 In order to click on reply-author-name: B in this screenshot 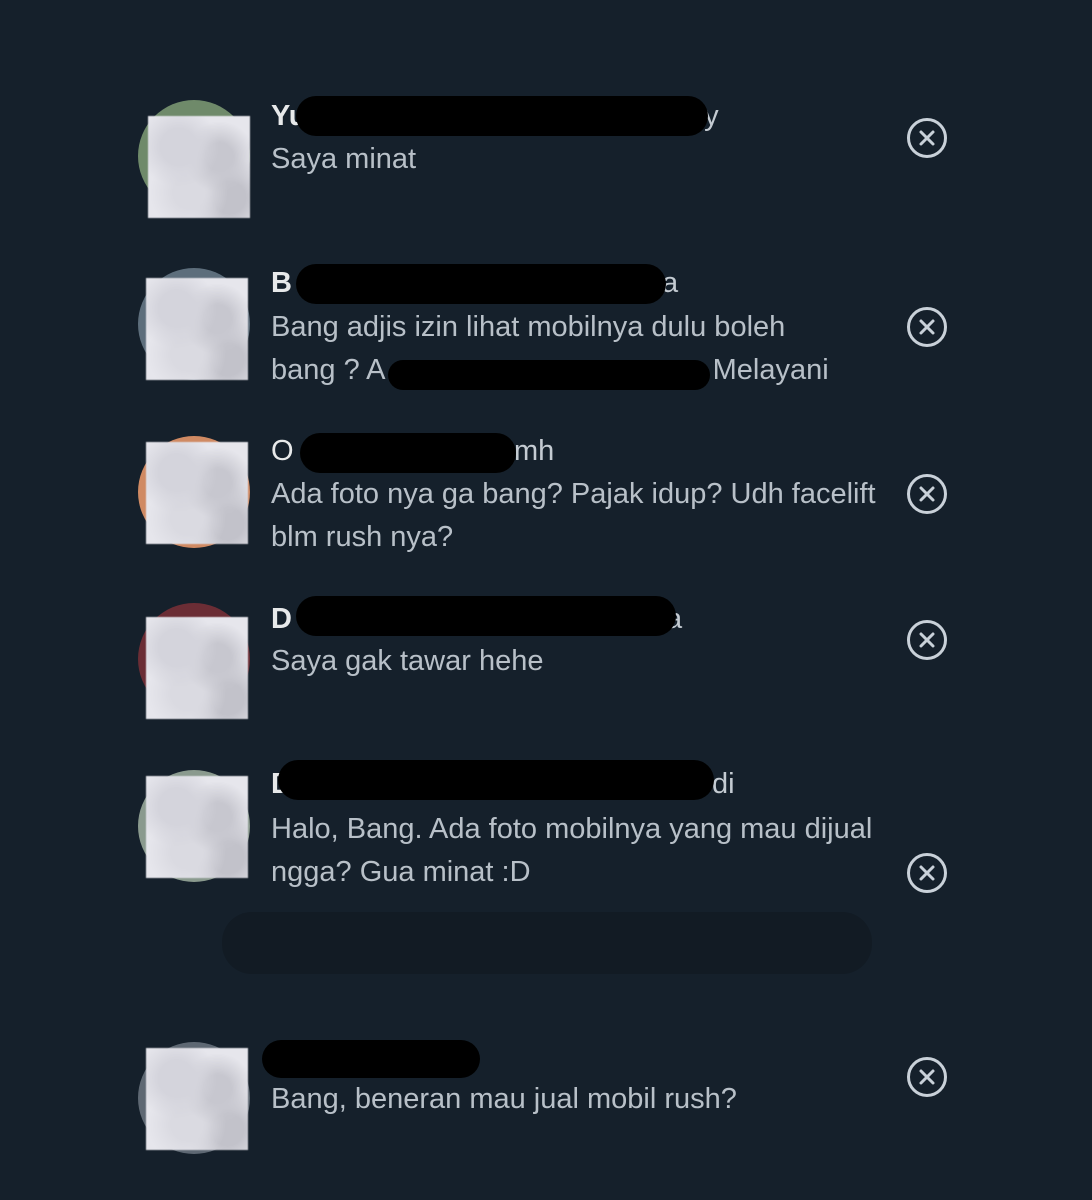, I will do `click(281, 283)`.